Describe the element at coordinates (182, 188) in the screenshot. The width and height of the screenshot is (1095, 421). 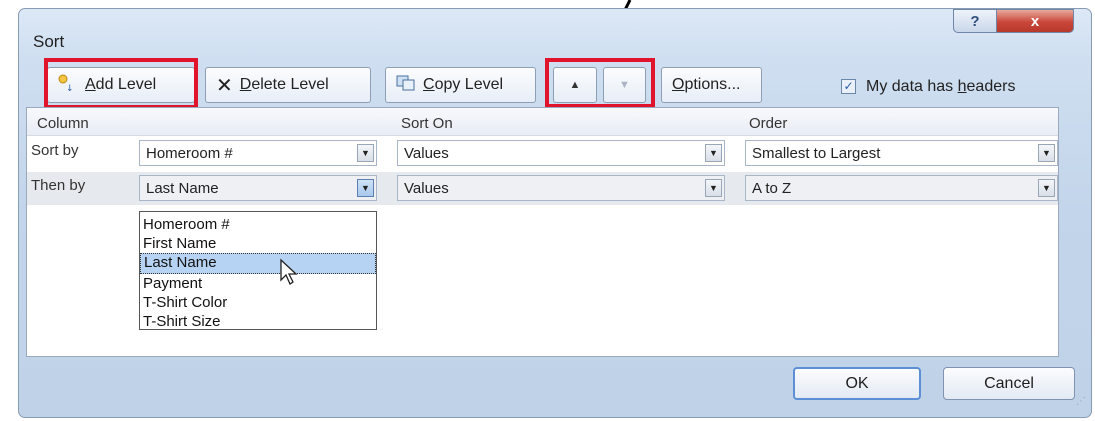
I see `column-value: Last Name` at that location.